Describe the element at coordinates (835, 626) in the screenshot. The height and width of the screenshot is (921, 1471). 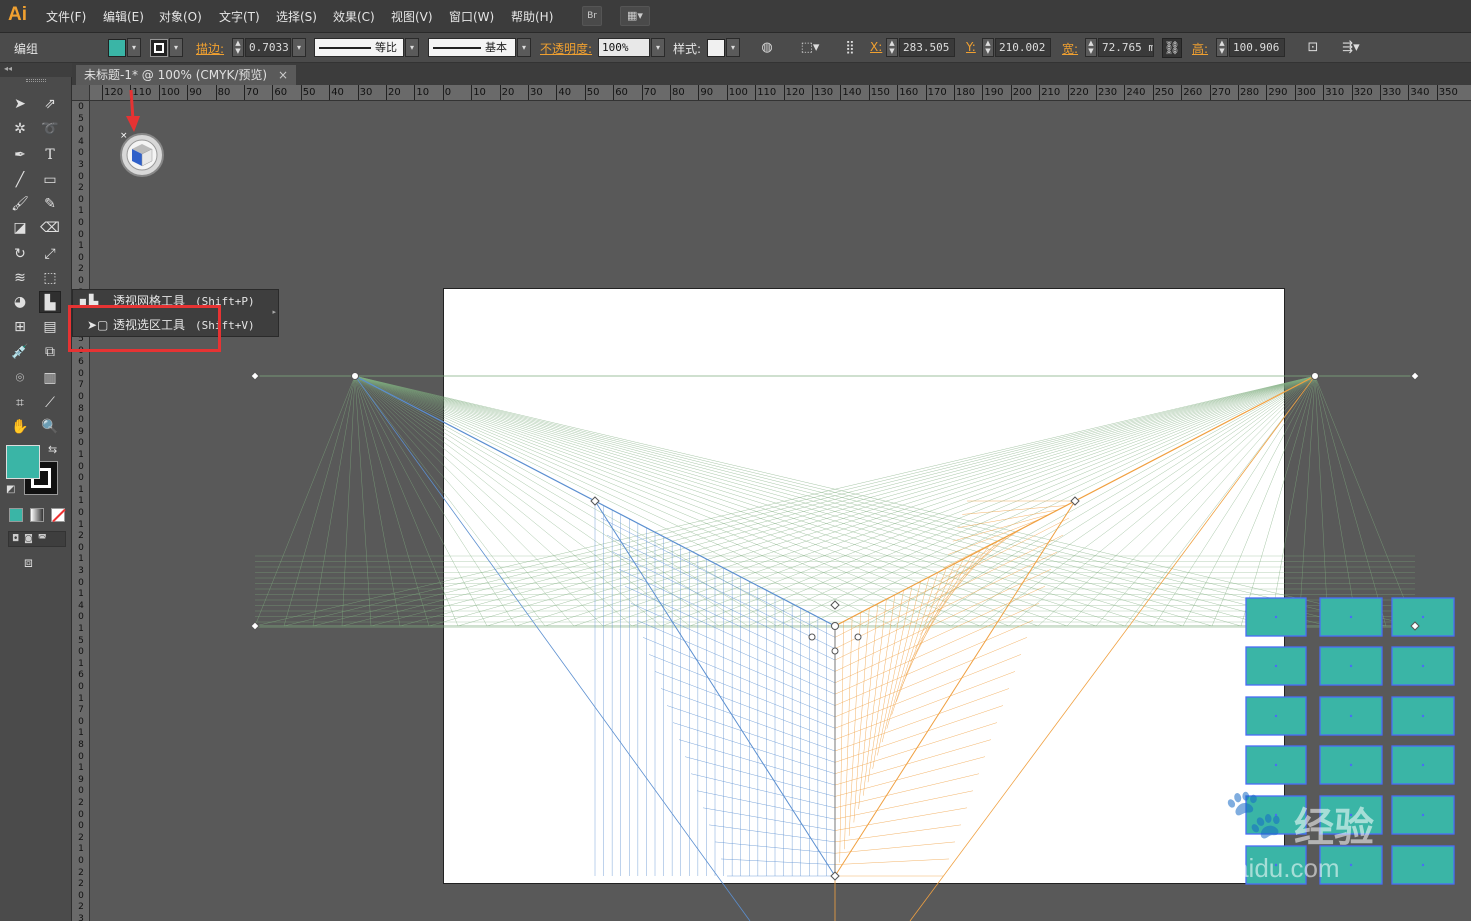
I see `origin-point` at that location.